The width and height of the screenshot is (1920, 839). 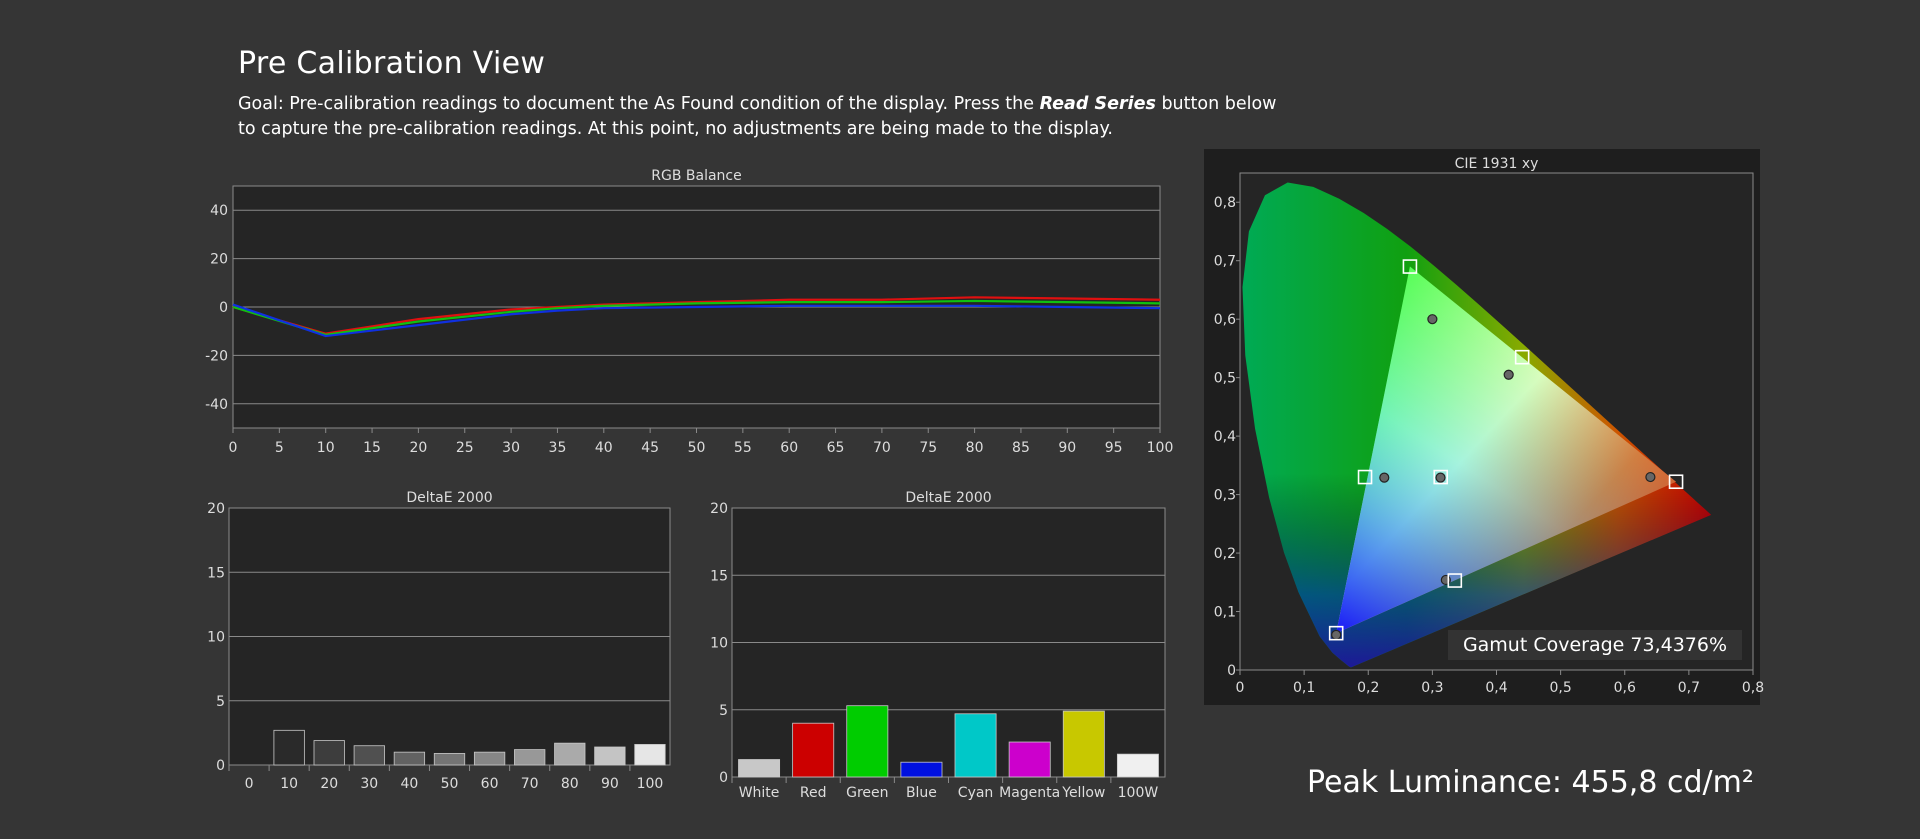 What do you see at coordinates (1240, 688) in the screenshot?
I see `cie-xtick-label: 0` at bounding box center [1240, 688].